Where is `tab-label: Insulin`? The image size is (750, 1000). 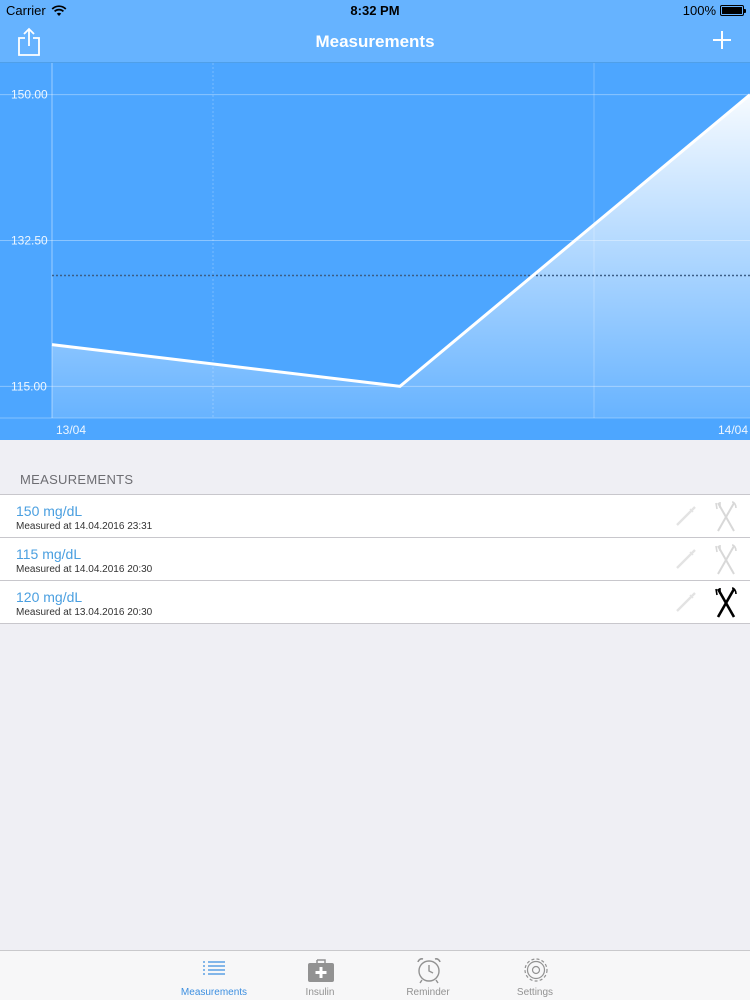
tab-label: Insulin is located at coordinates (320, 992).